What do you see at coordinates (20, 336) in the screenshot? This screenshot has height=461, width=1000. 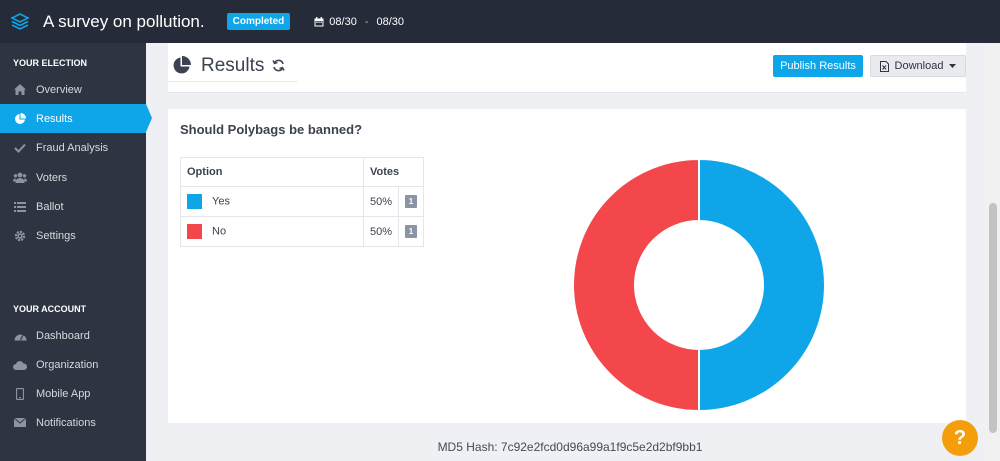 I see `dashboard-icon` at bounding box center [20, 336].